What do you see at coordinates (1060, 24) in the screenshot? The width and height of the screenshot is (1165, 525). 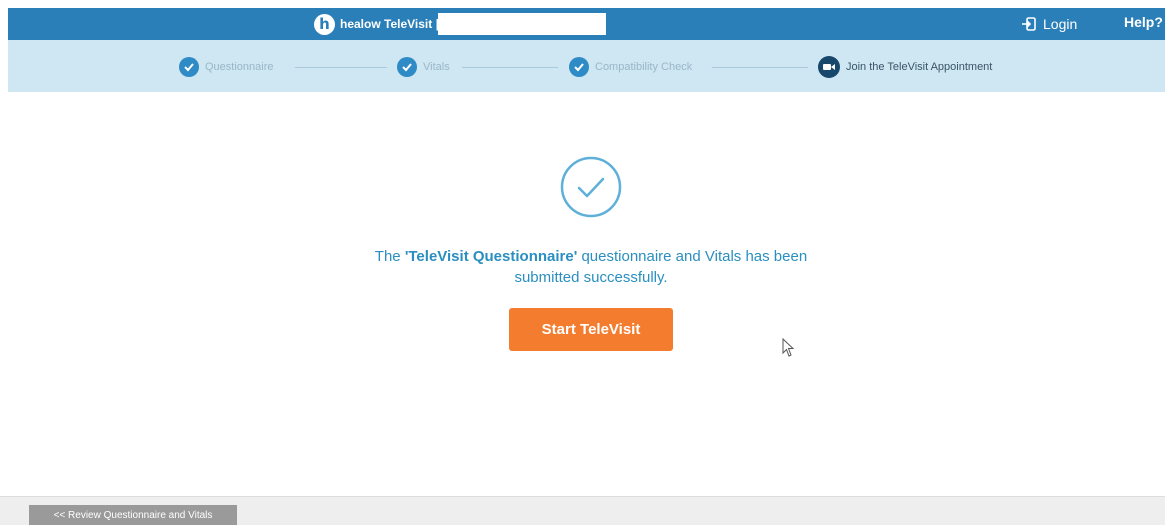 I see `login-label: Login` at bounding box center [1060, 24].